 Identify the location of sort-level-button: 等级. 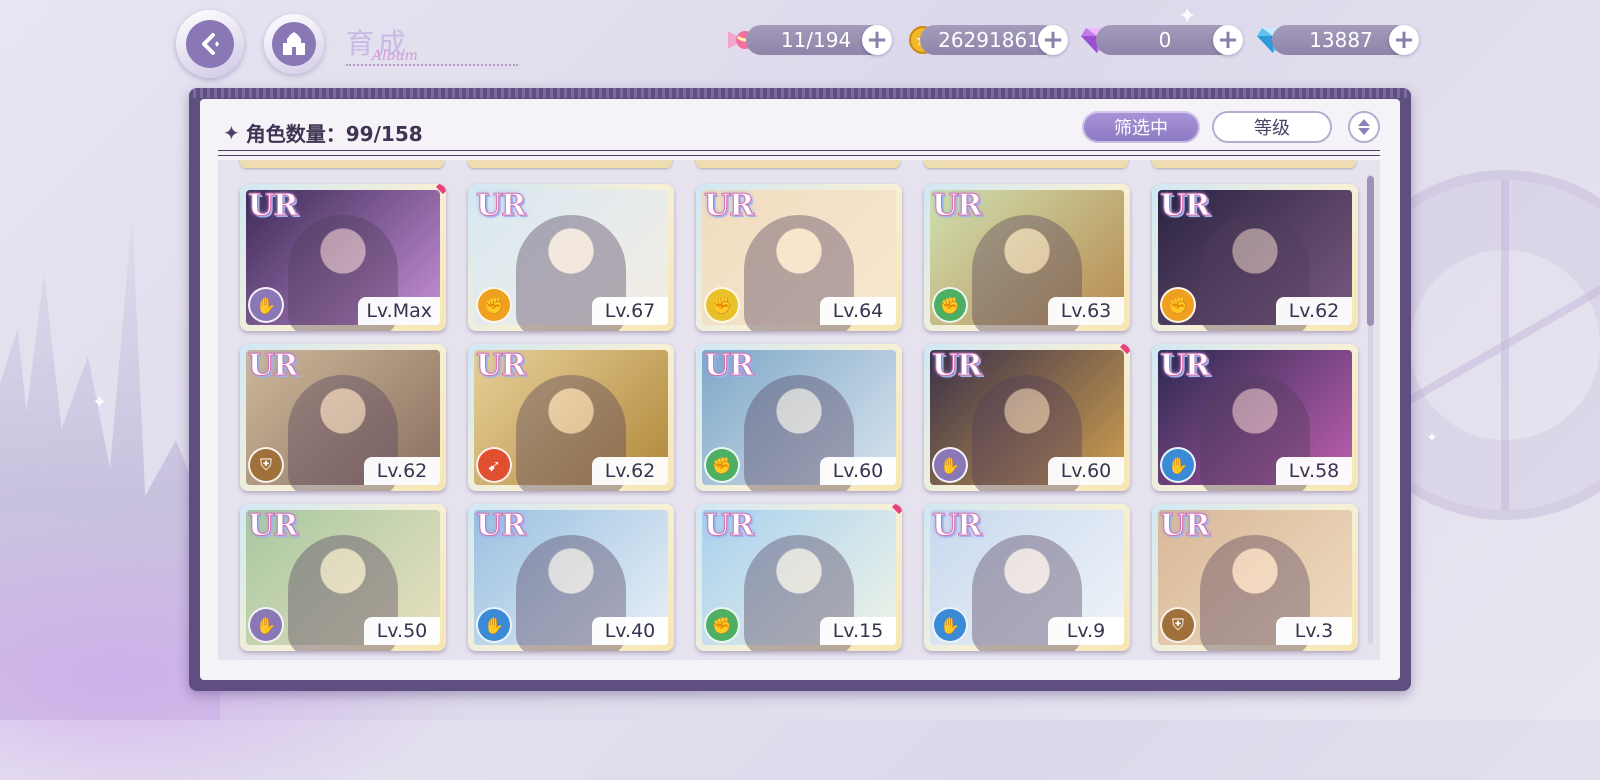
(1272, 127).